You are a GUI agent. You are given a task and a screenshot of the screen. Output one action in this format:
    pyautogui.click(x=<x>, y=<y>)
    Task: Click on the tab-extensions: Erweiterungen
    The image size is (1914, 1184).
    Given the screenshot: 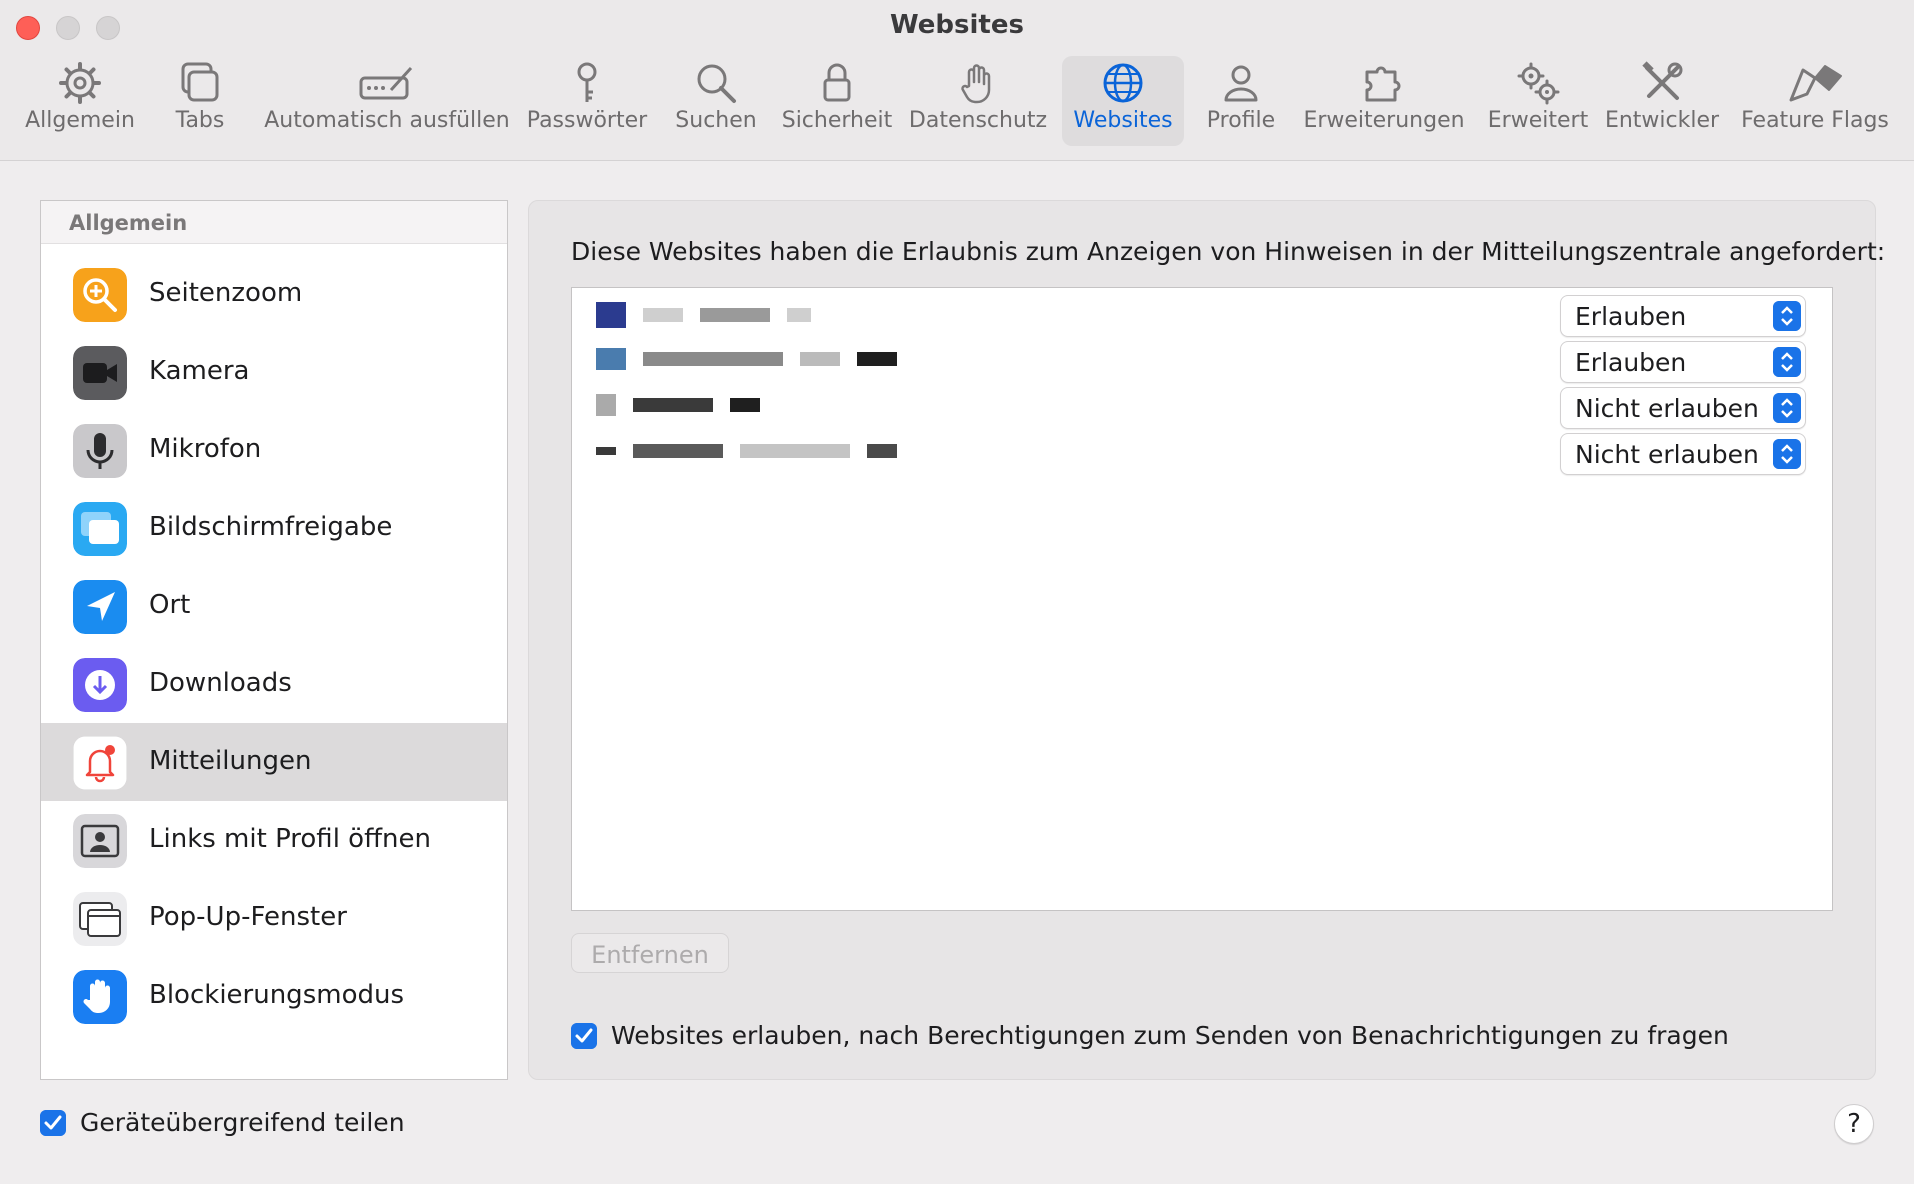 What is the action you would take?
    pyautogui.click(x=1384, y=101)
    